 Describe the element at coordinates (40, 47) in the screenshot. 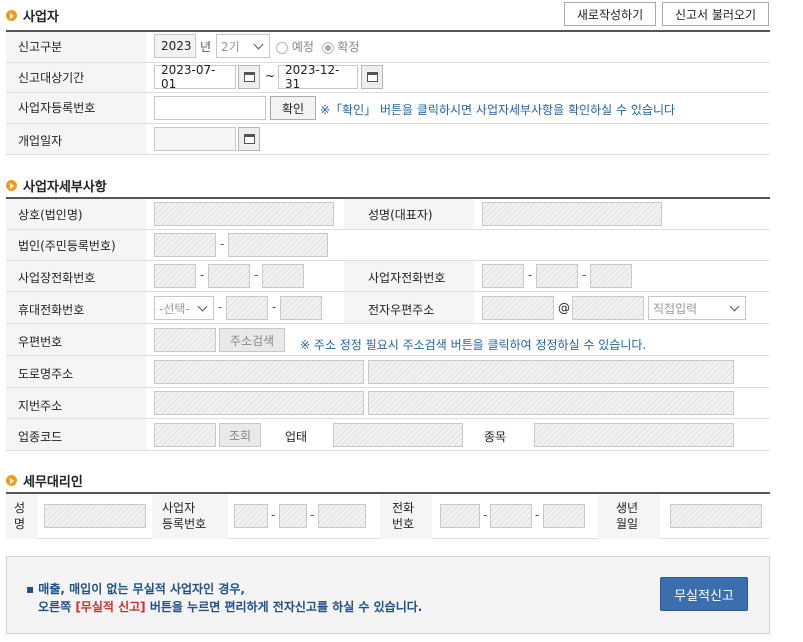

I see `report-type-label: 신고구분` at that location.